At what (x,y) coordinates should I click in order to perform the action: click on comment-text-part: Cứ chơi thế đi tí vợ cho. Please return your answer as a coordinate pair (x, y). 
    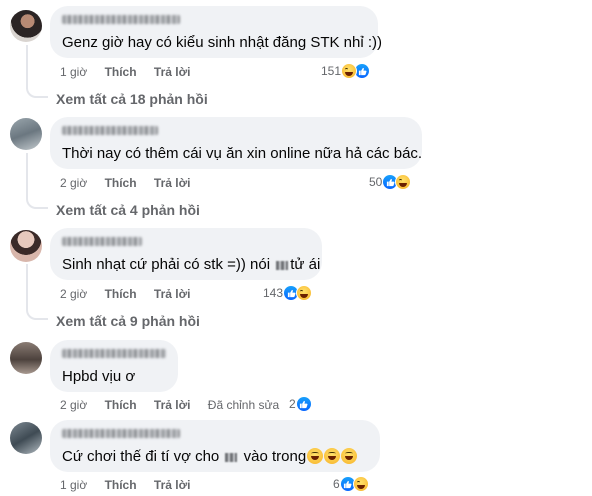
    Looking at the image, I should click on (141, 456).